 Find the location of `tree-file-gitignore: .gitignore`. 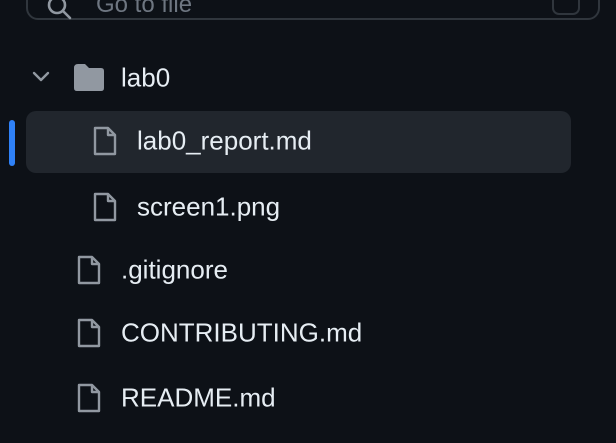

tree-file-gitignore: .gitignore is located at coordinates (308, 270).